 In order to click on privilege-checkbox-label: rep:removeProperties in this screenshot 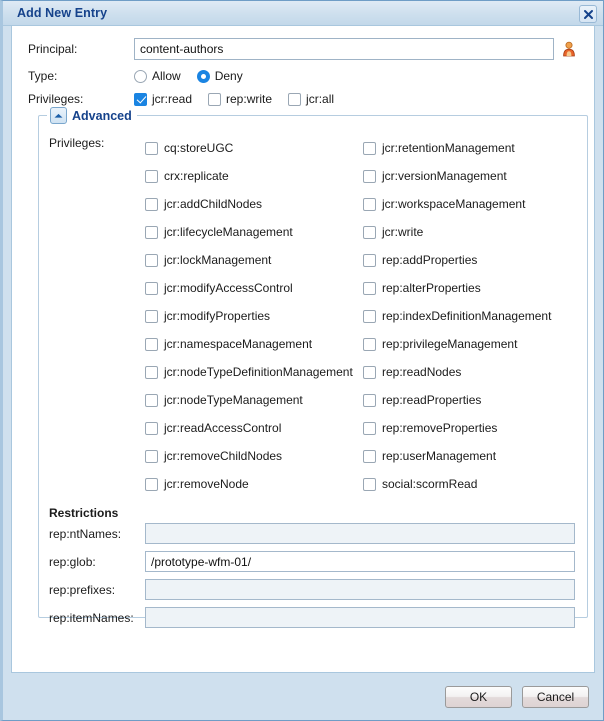, I will do `click(440, 428)`.